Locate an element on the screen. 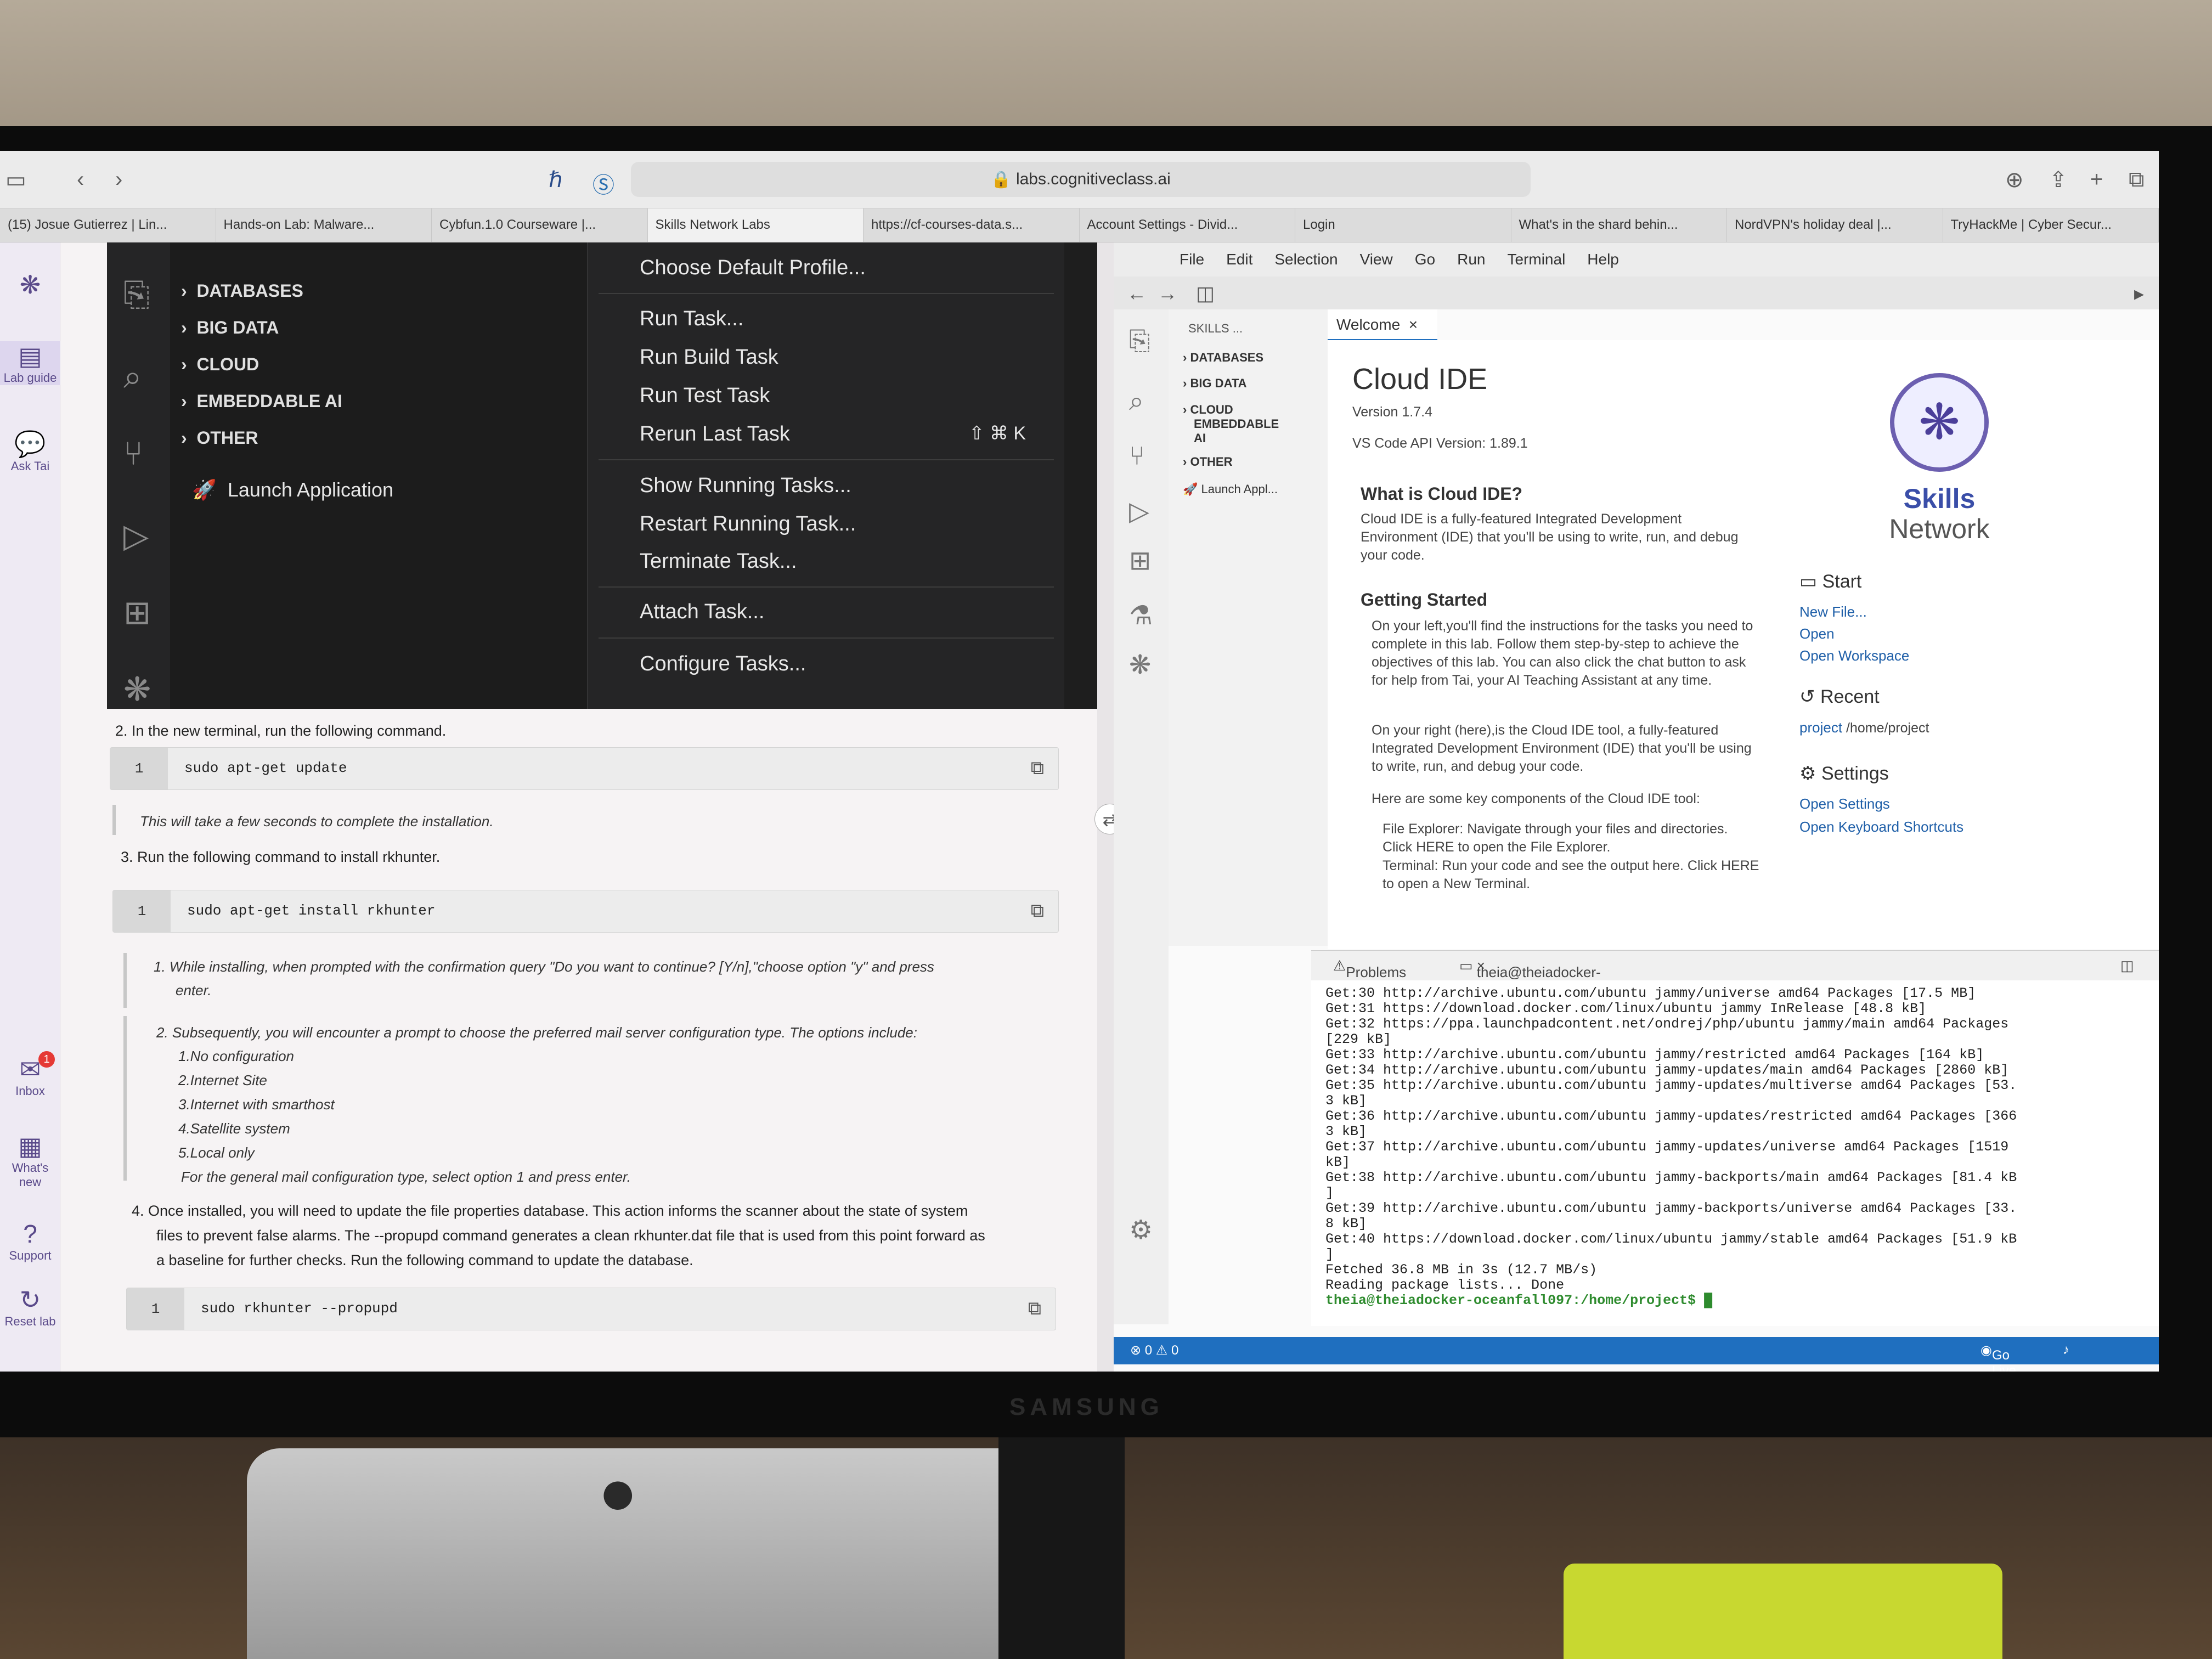  lock-icon: 🔒 is located at coordinates (1003, 179).